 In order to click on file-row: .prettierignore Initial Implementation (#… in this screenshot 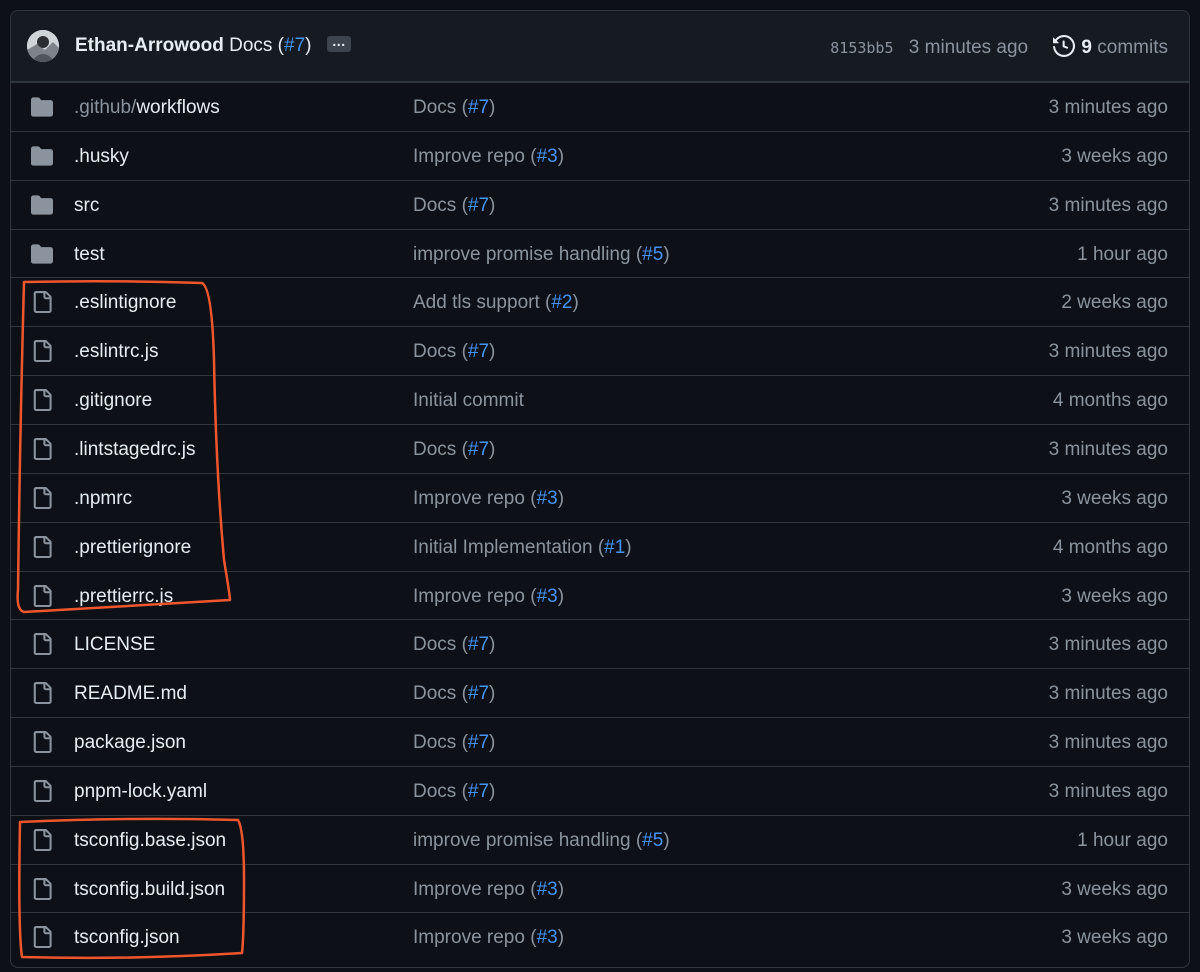, I will do `click(600, 546)`.